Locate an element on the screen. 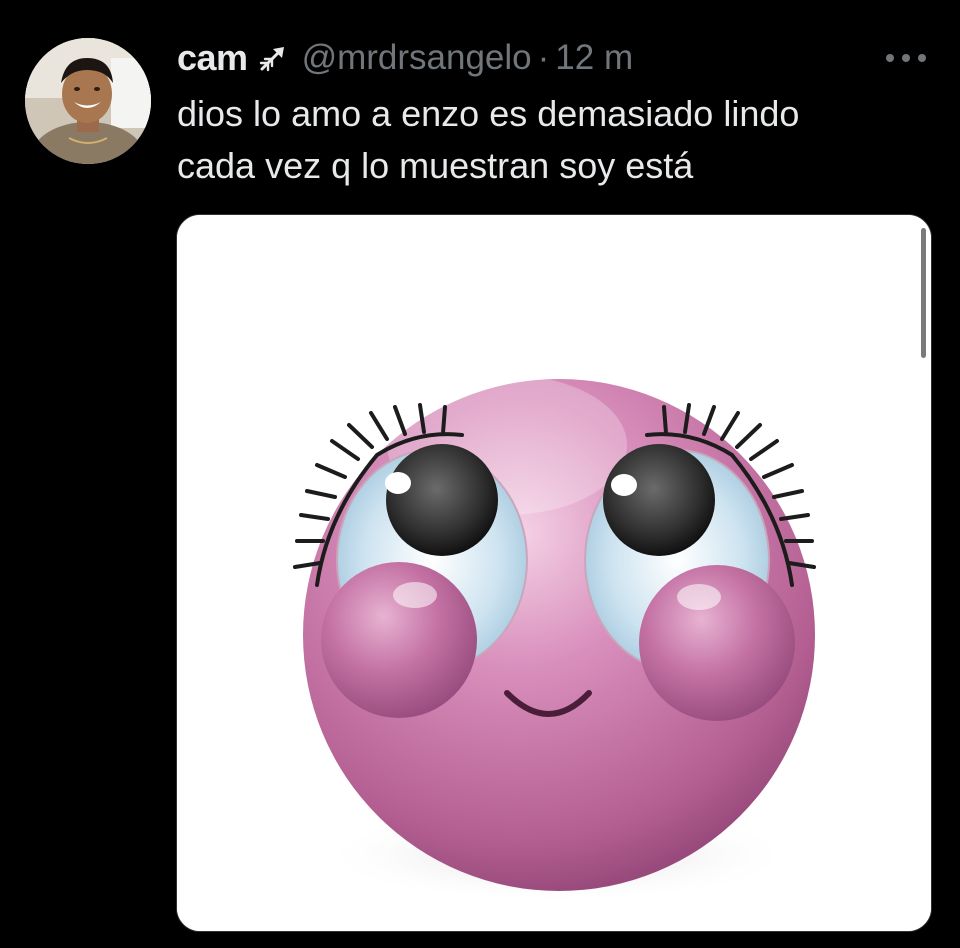 This screenshot has width=960, height=948. avatar-photo is located at coordinates (88, 101).